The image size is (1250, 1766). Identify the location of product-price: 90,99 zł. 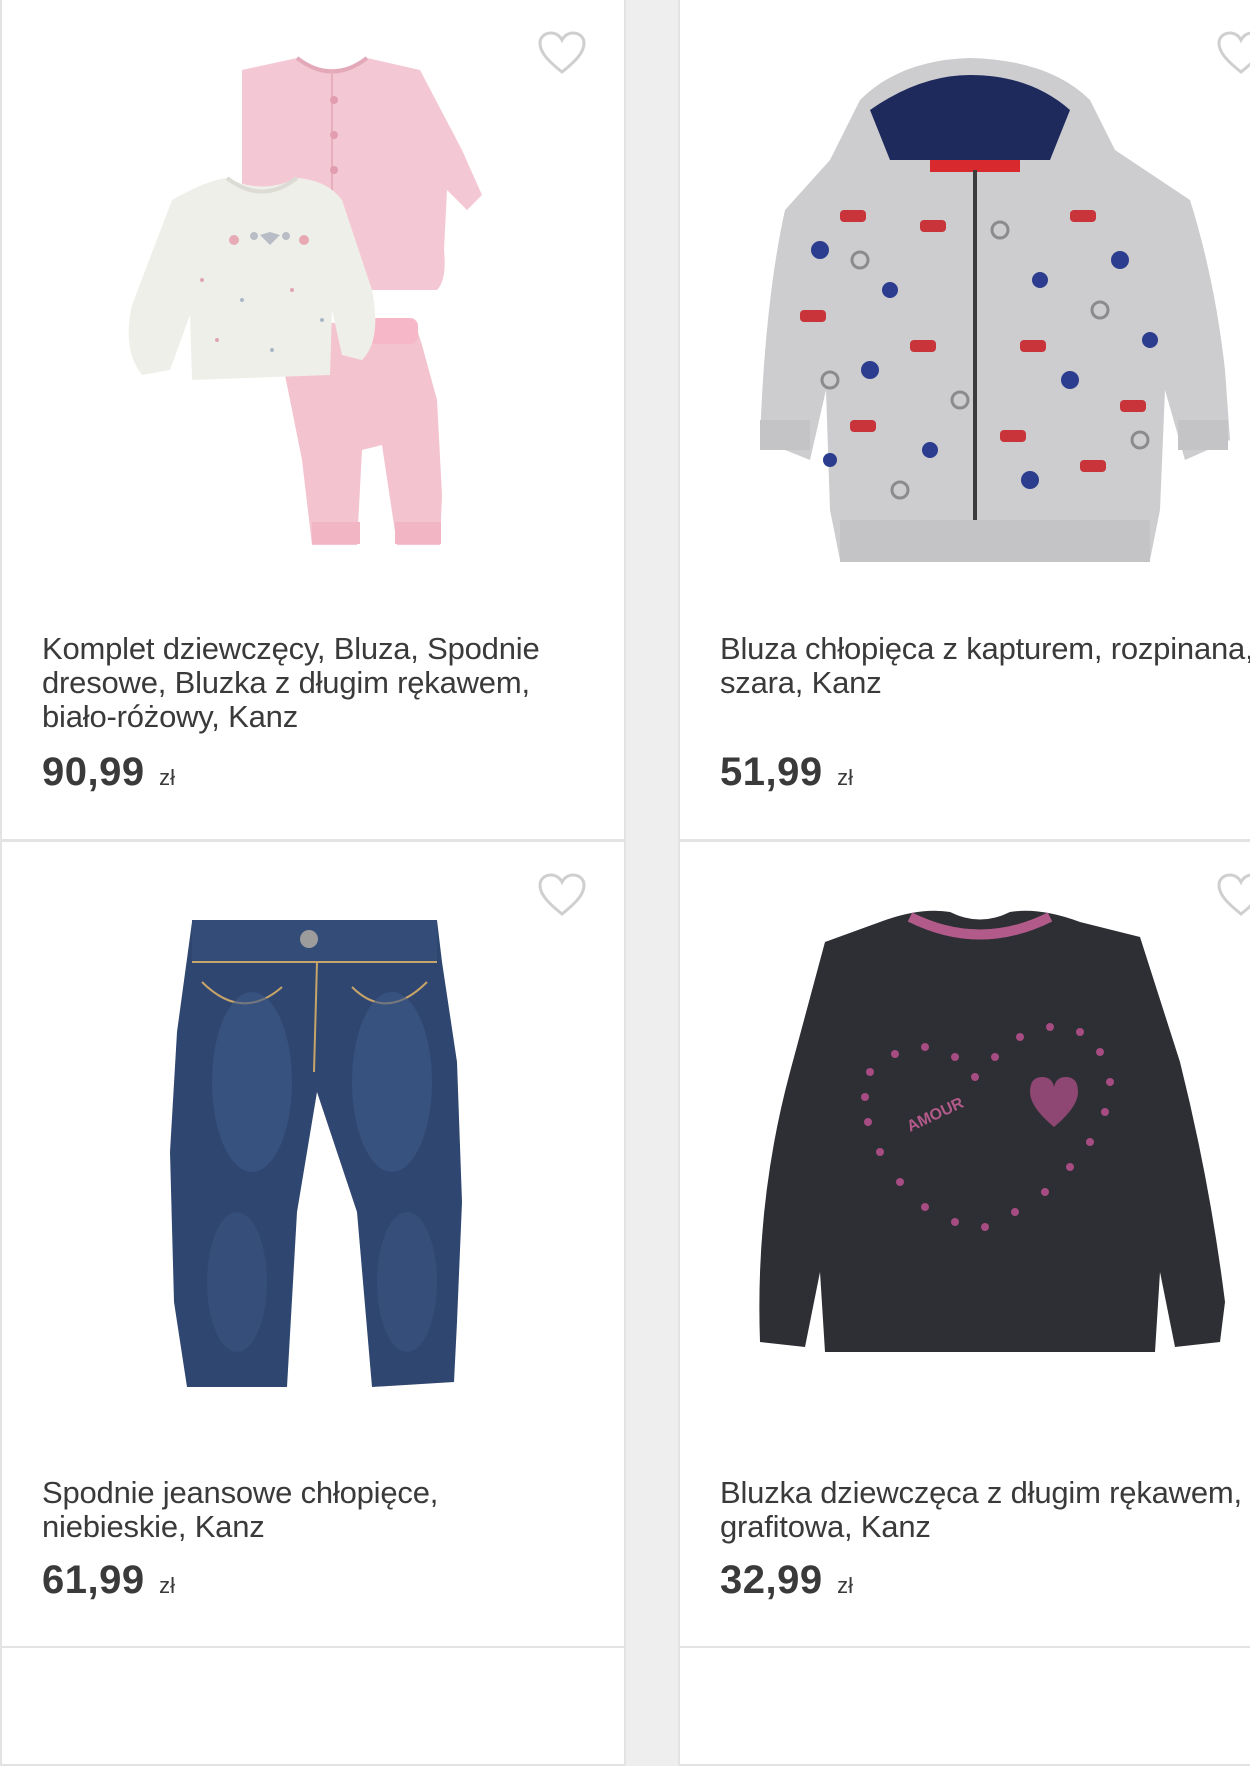
(108, 772).